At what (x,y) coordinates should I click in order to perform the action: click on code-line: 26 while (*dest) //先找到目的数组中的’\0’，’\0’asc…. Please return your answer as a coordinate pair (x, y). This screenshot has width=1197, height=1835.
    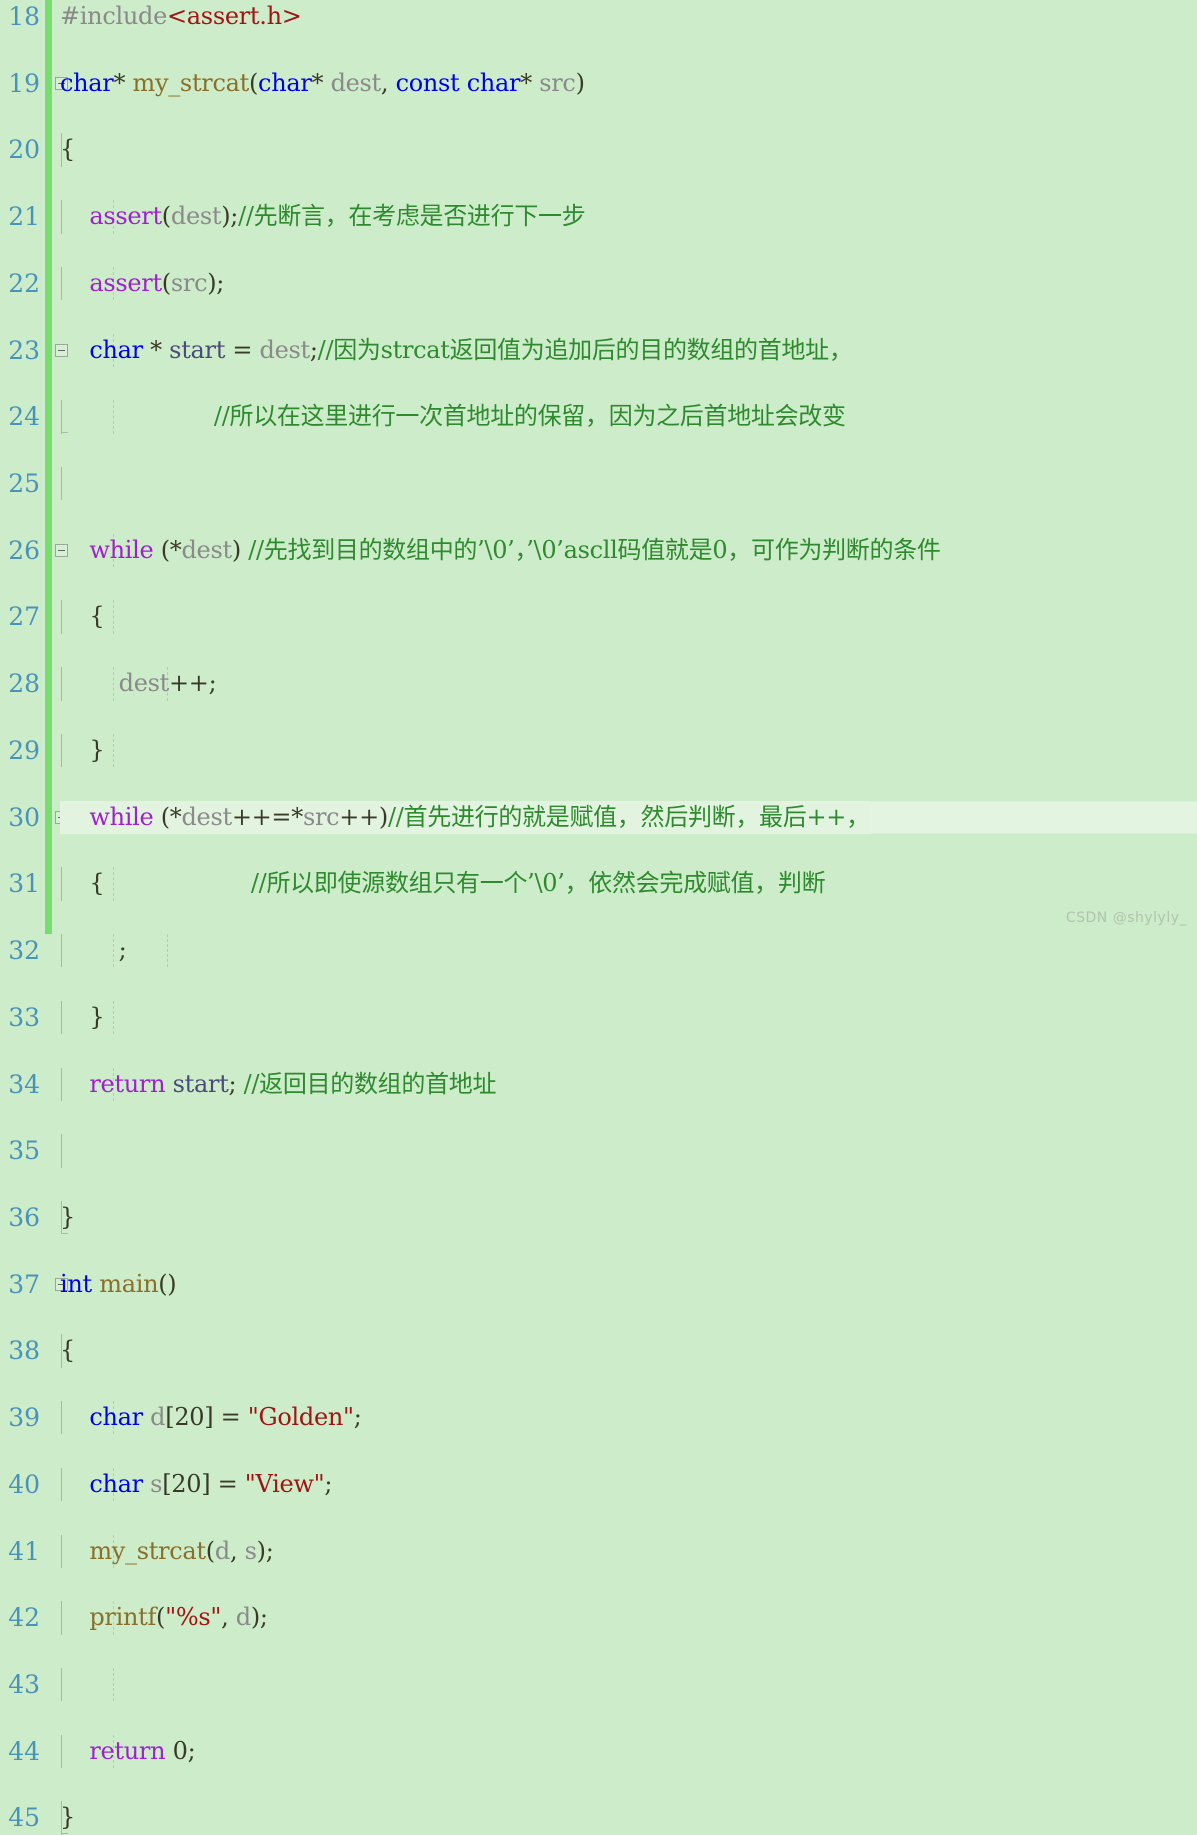
    Looking at the image, I should click on (598, 550).